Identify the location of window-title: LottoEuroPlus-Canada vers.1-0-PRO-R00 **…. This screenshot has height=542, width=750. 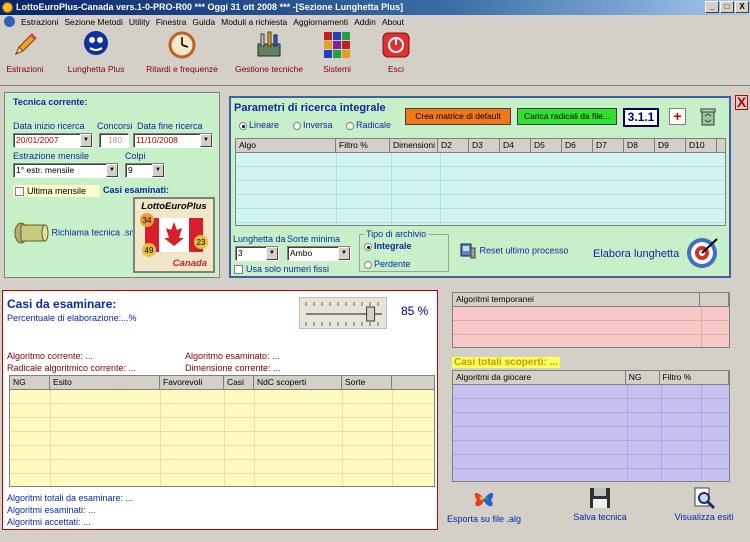
(210, 7).